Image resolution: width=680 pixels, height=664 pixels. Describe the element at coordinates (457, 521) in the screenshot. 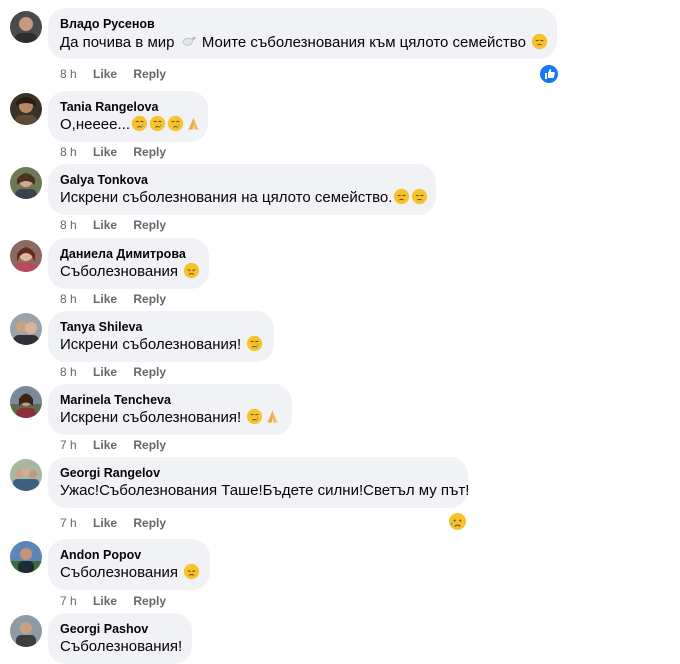

I see `sad-sweat-face-icon` at that location.